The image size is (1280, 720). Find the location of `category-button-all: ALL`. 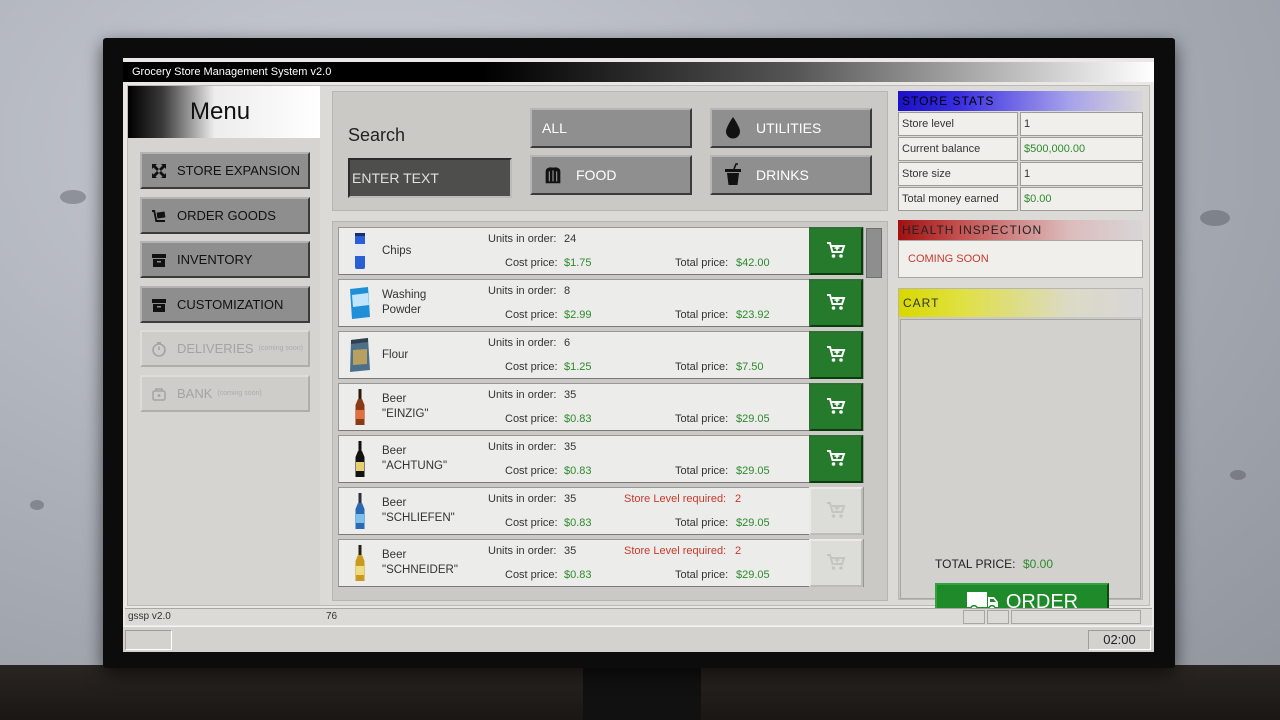

category-button-all: ALL is located at coordinates (611, 128).